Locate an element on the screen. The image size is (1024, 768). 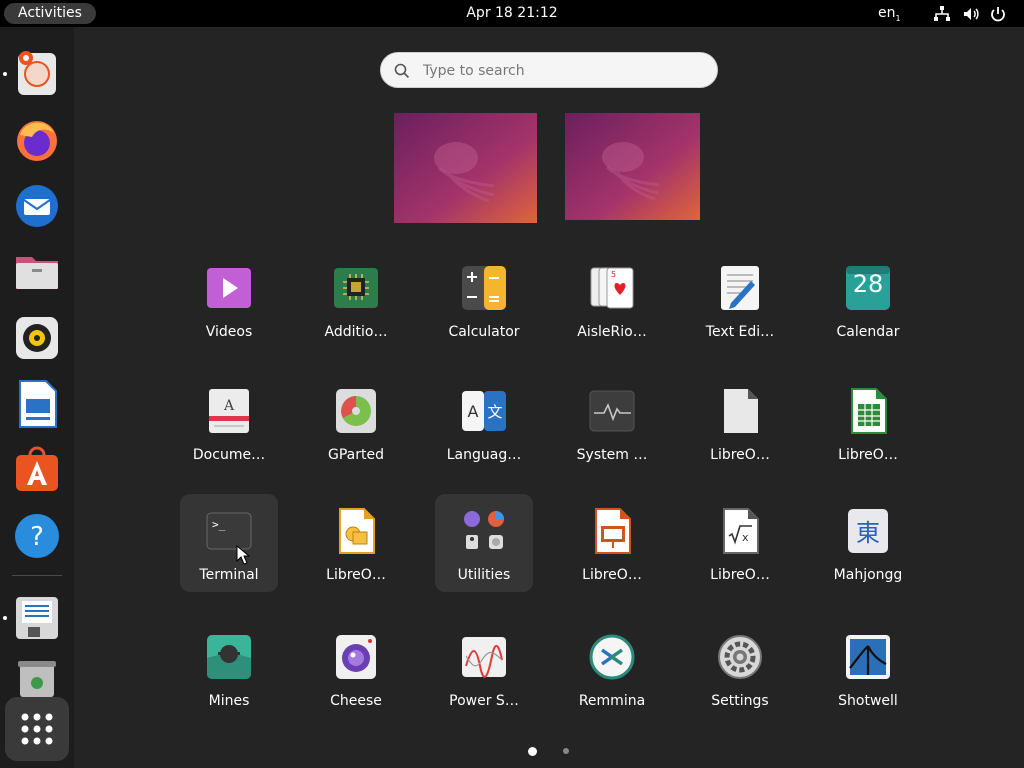
app-label: Cheese is located at coordinates (356, 701).